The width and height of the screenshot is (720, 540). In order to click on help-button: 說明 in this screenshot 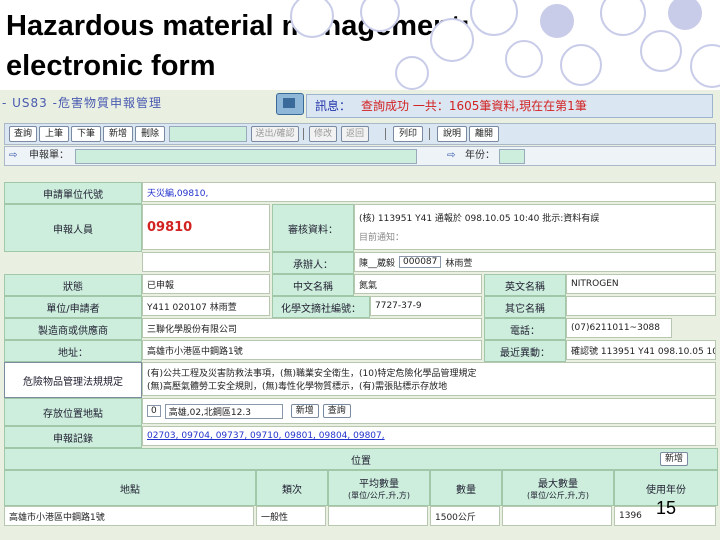, I will do `click(452, 134)`.